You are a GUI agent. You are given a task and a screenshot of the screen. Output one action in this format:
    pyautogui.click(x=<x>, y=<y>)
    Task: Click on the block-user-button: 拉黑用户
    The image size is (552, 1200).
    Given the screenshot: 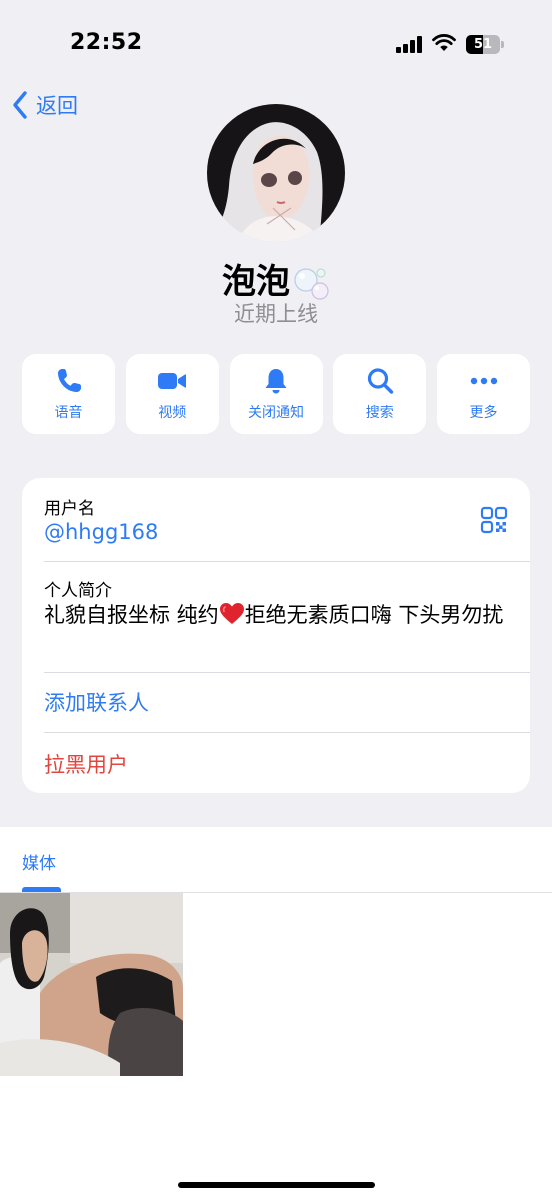 What is the action you would take?
    pyautogui.click(x=86, y=764)
    